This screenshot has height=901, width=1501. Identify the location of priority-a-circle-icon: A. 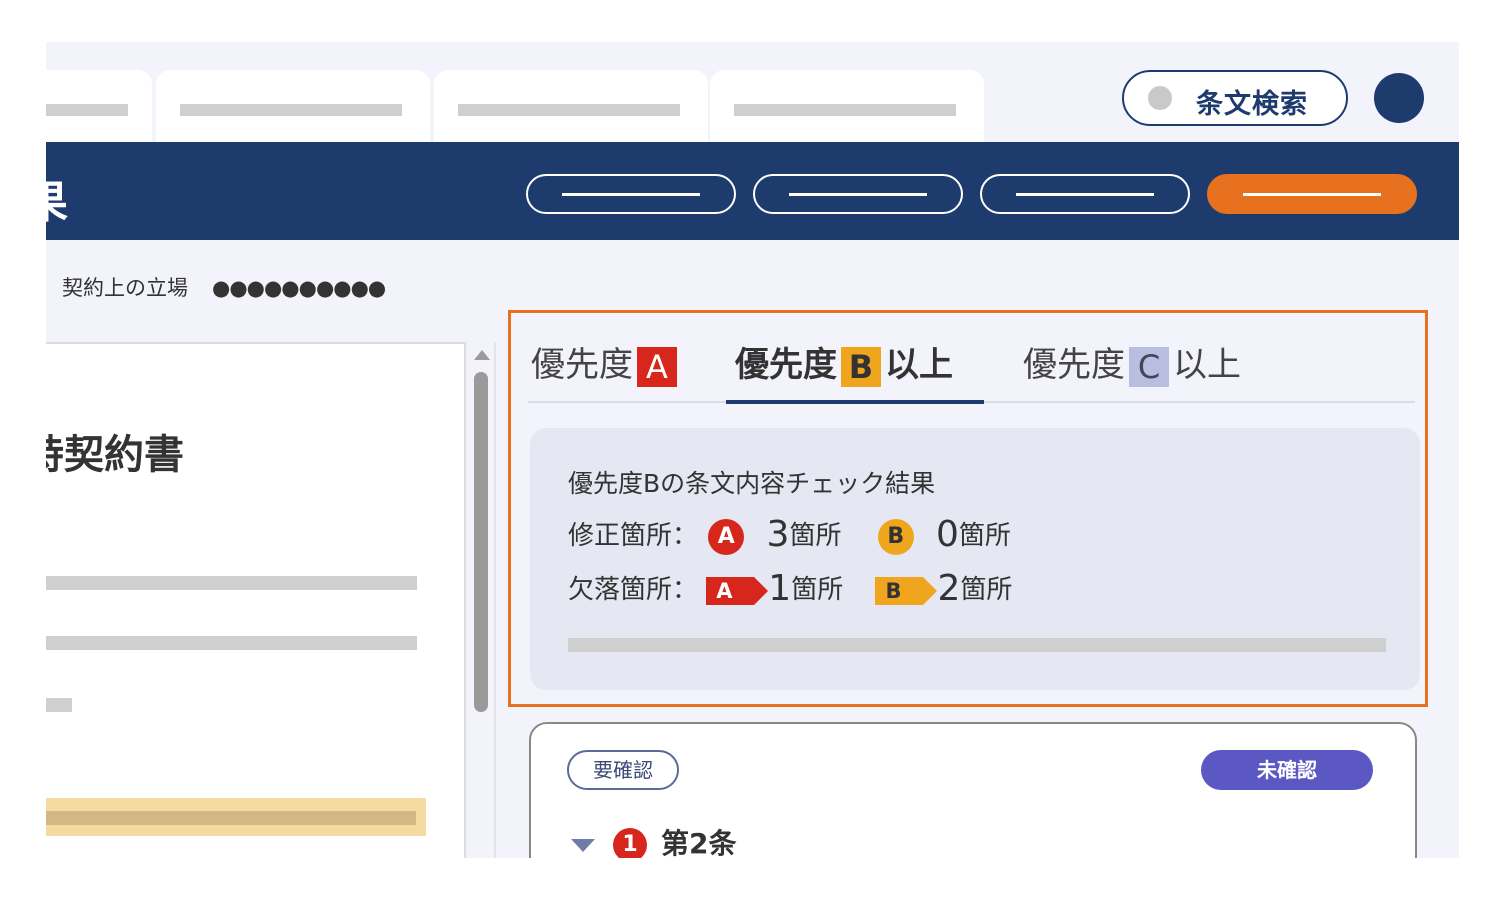
(726, 536).